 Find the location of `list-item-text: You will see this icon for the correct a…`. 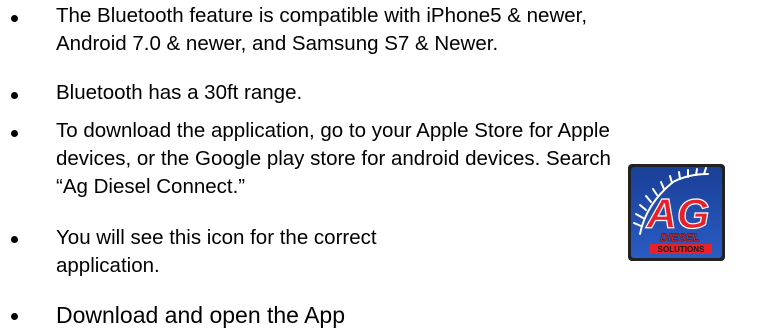

list-item-text: You will see this icon for the correct a… is located at coordinates (216, 251).